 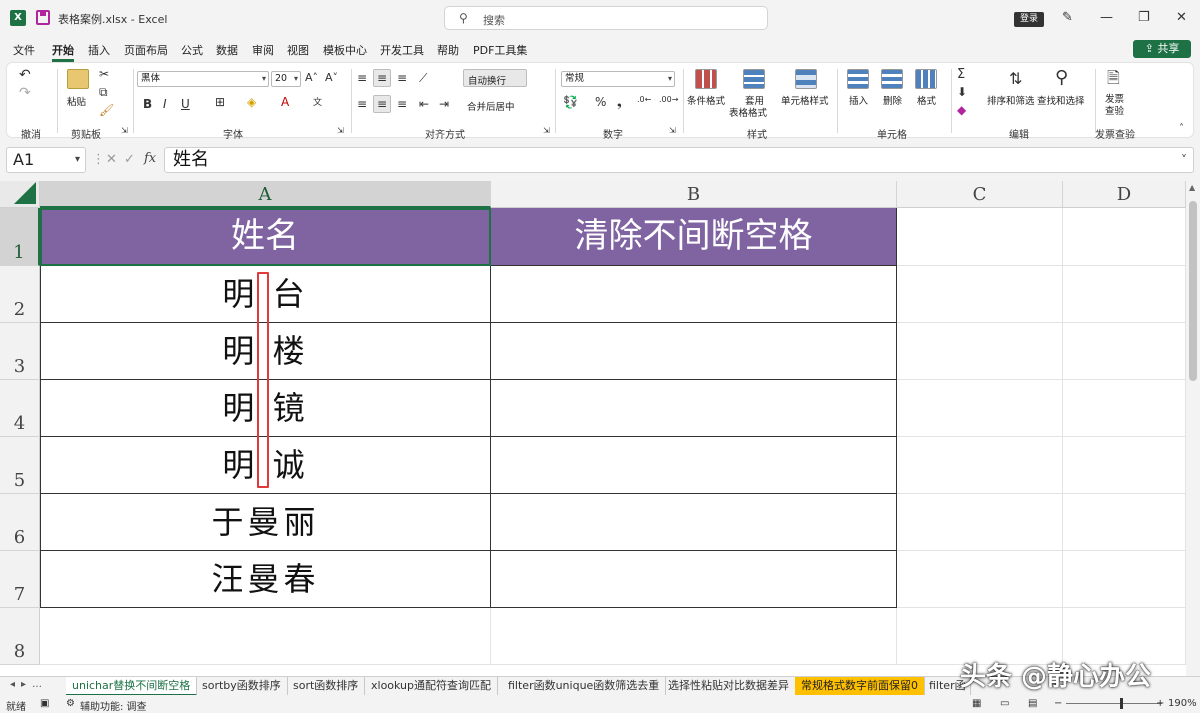 I want to click on zoom-in-icon: +, so click(x=1160, y=703).